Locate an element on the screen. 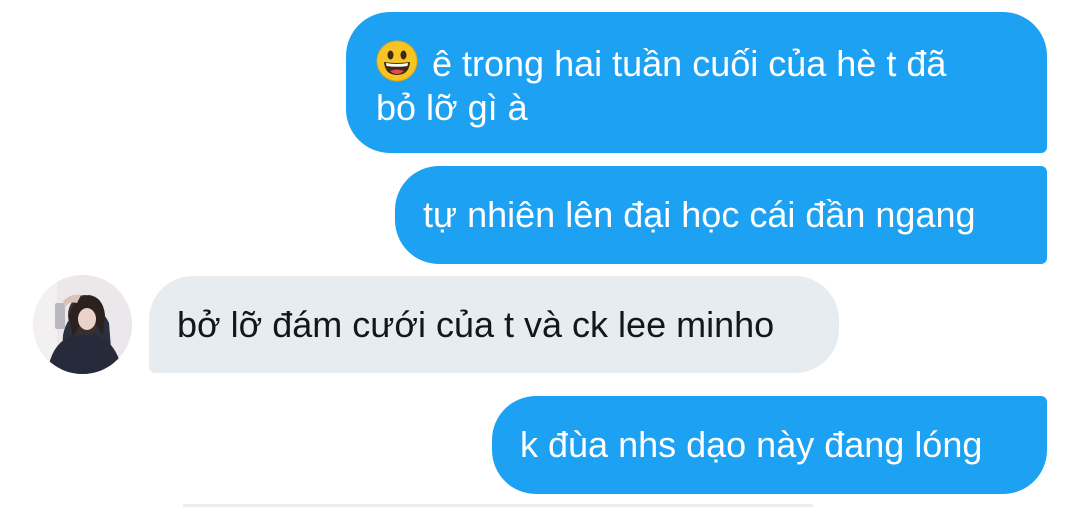  message-text: k đùa nhs dạo này đang lóng is located at coordinates (751, 444).